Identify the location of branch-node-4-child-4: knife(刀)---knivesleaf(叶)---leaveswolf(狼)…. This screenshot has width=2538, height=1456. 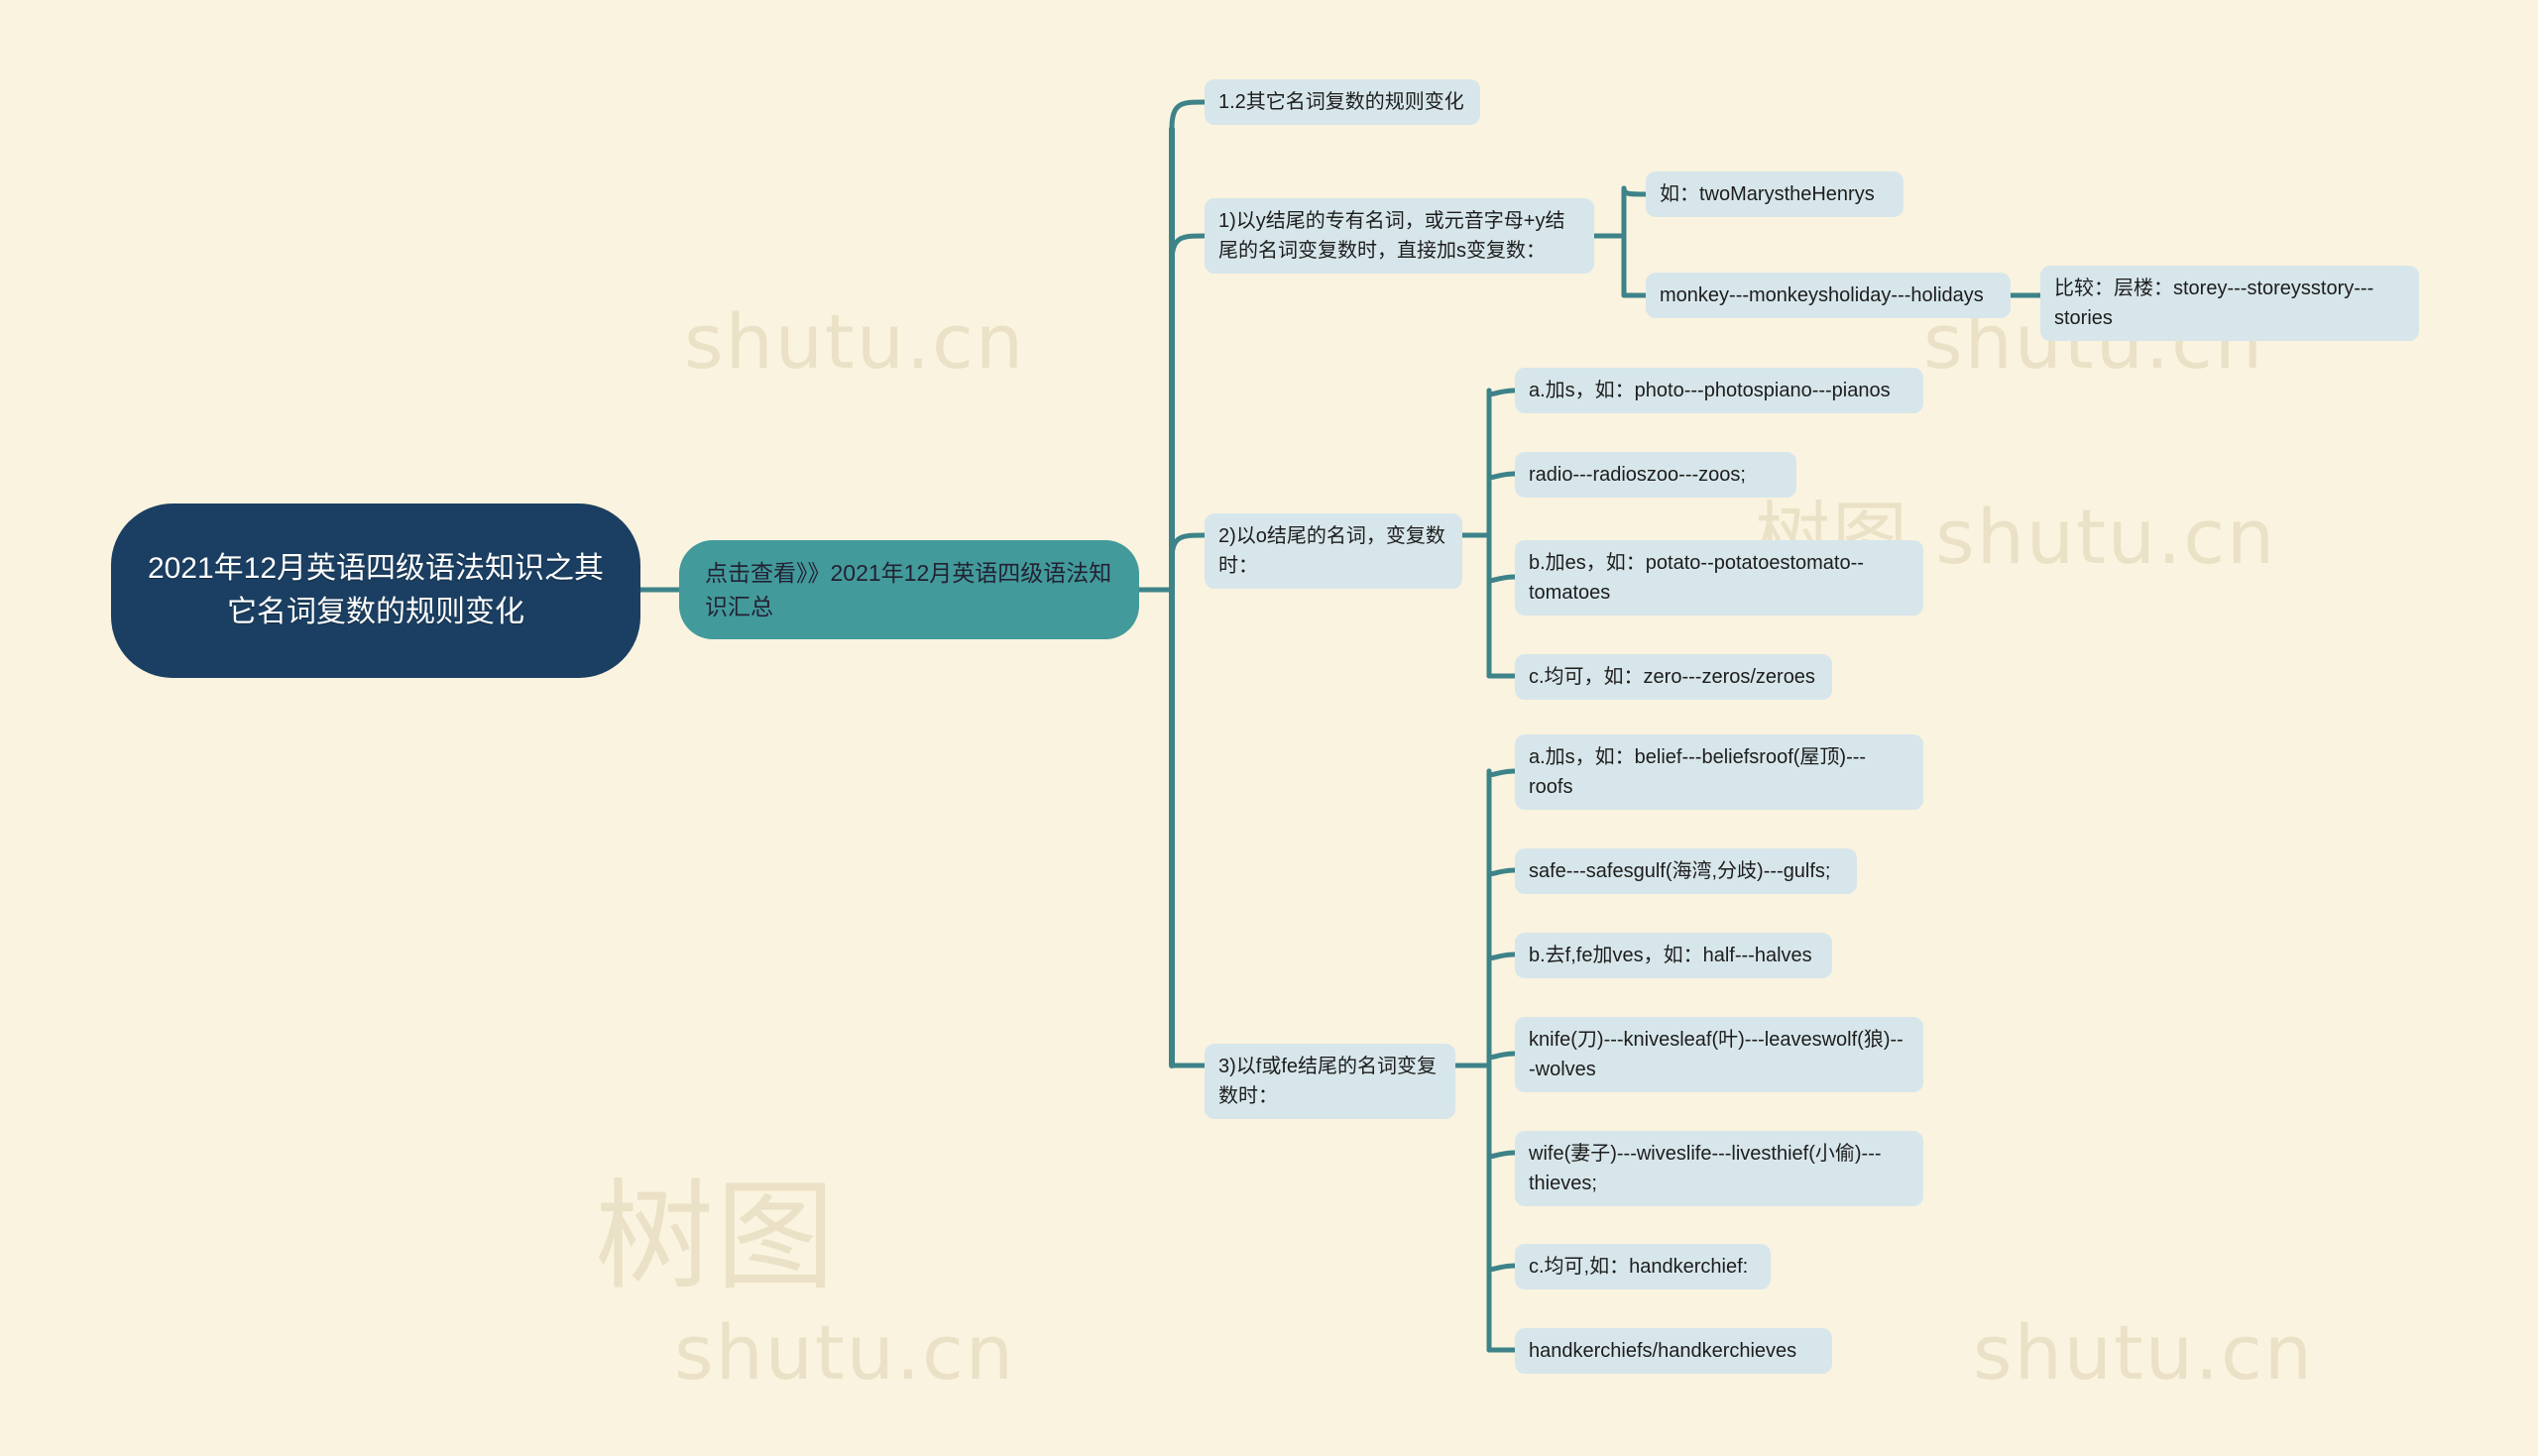
(1719, 1054).